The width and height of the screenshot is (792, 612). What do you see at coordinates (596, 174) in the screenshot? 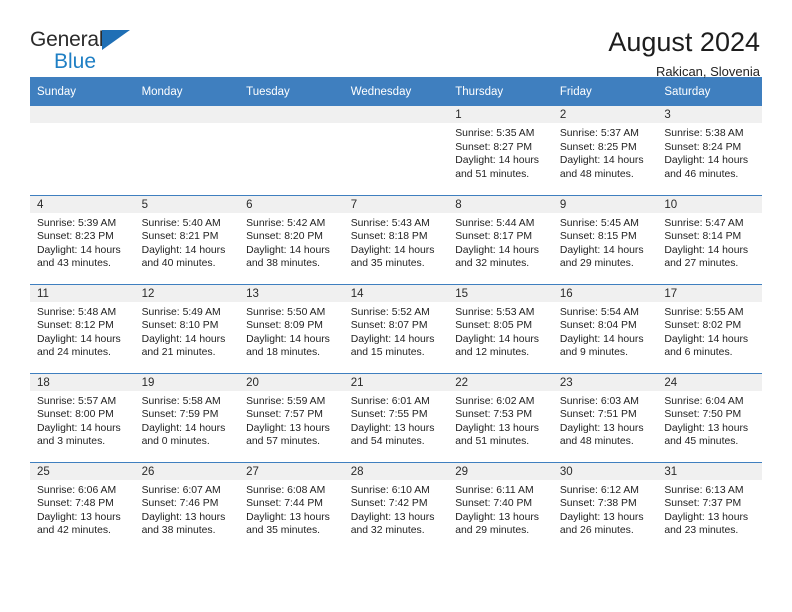
I see `daylight-text-line2: and 48 minutes.` at bounding box center [596, 174].